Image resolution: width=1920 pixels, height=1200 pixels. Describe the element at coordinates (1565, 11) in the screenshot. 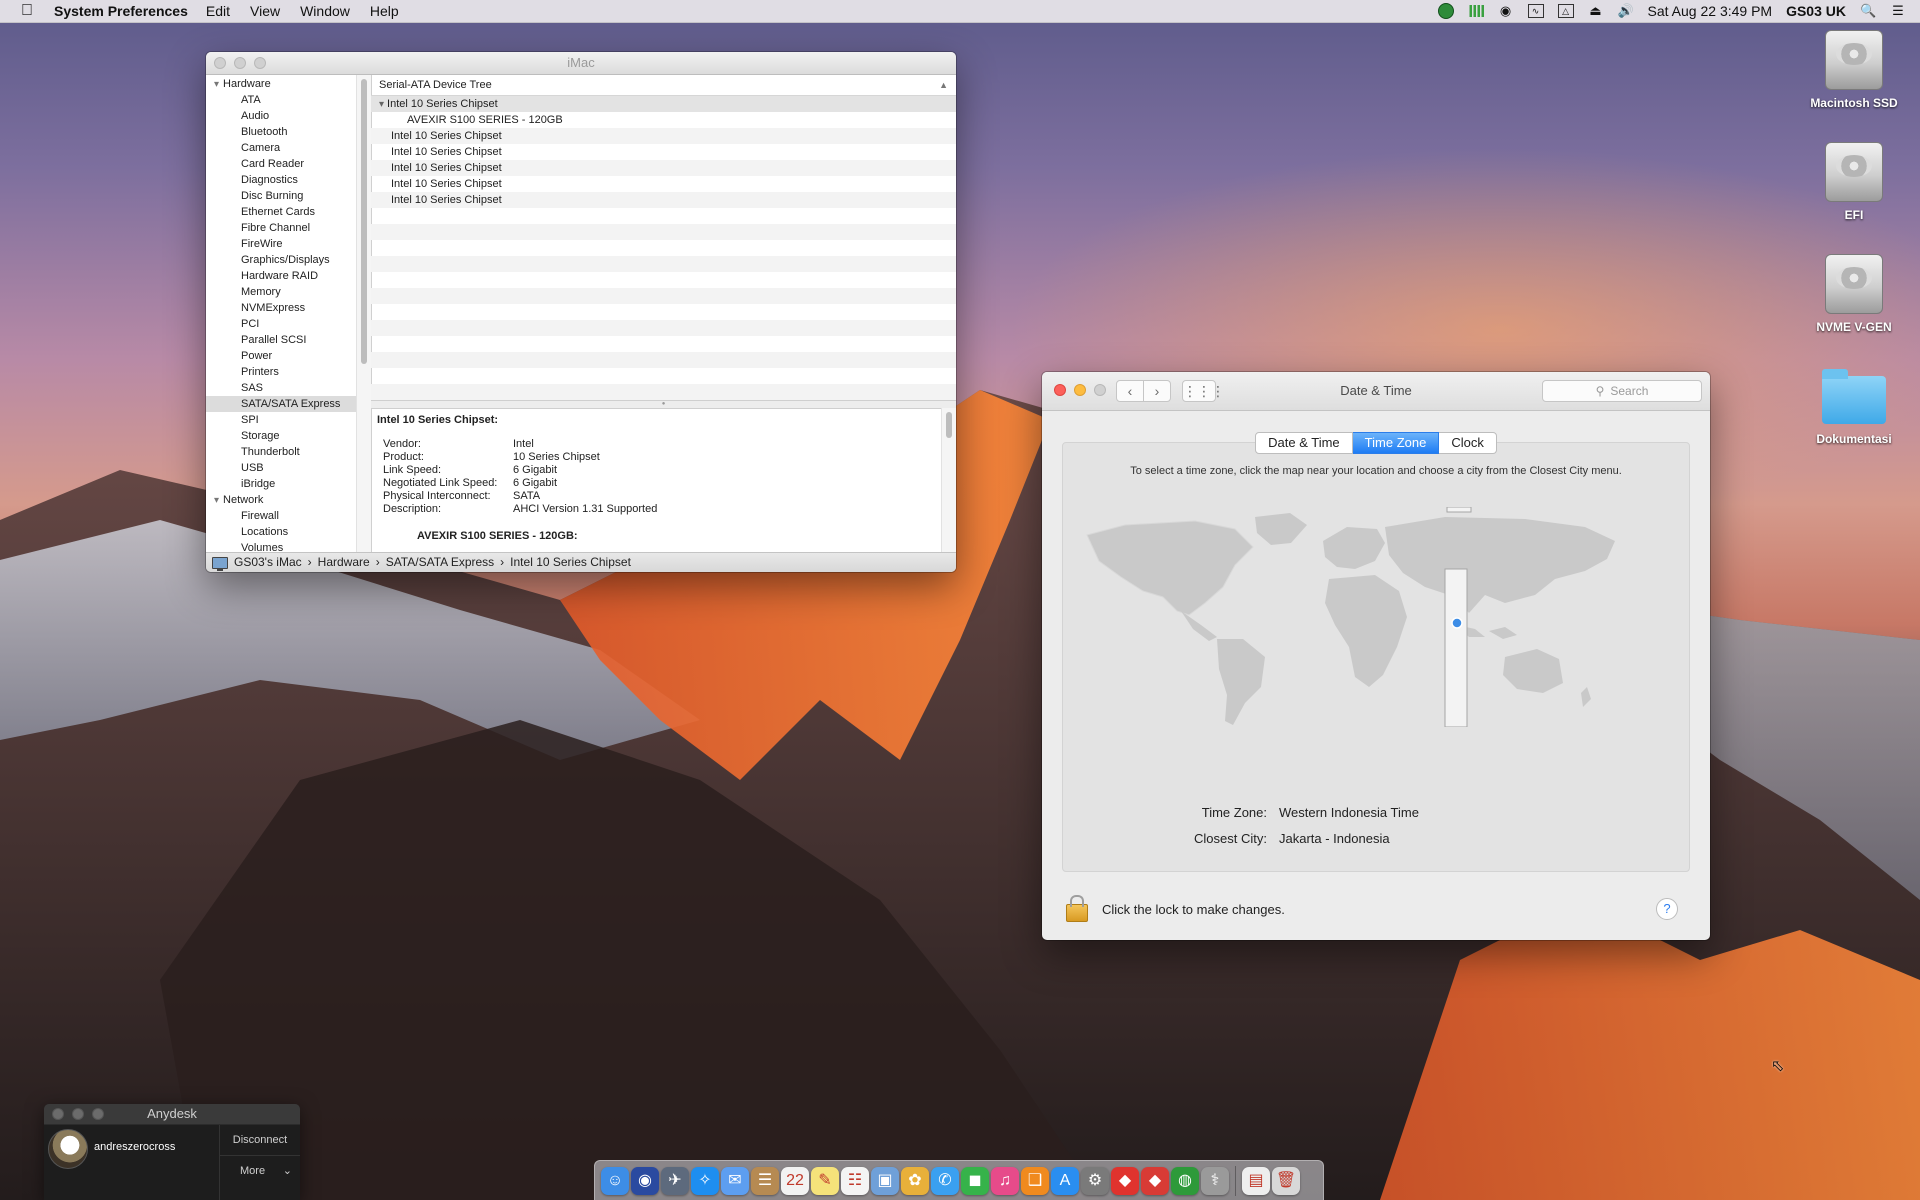

I see `airplay-icon: △` at that location.